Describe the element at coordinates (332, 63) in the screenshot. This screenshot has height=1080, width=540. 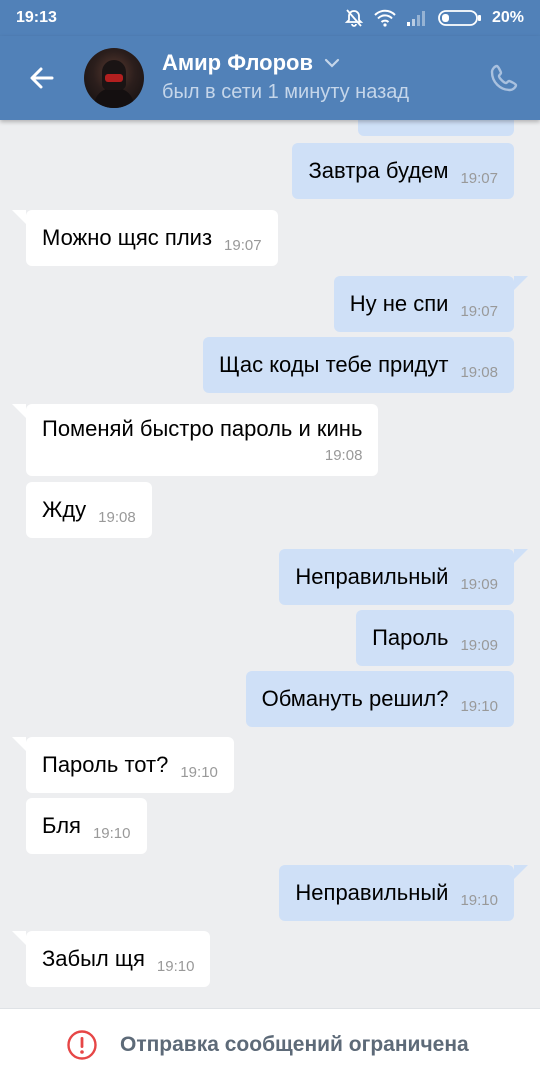
I see `chevron-down-icon` at that location.